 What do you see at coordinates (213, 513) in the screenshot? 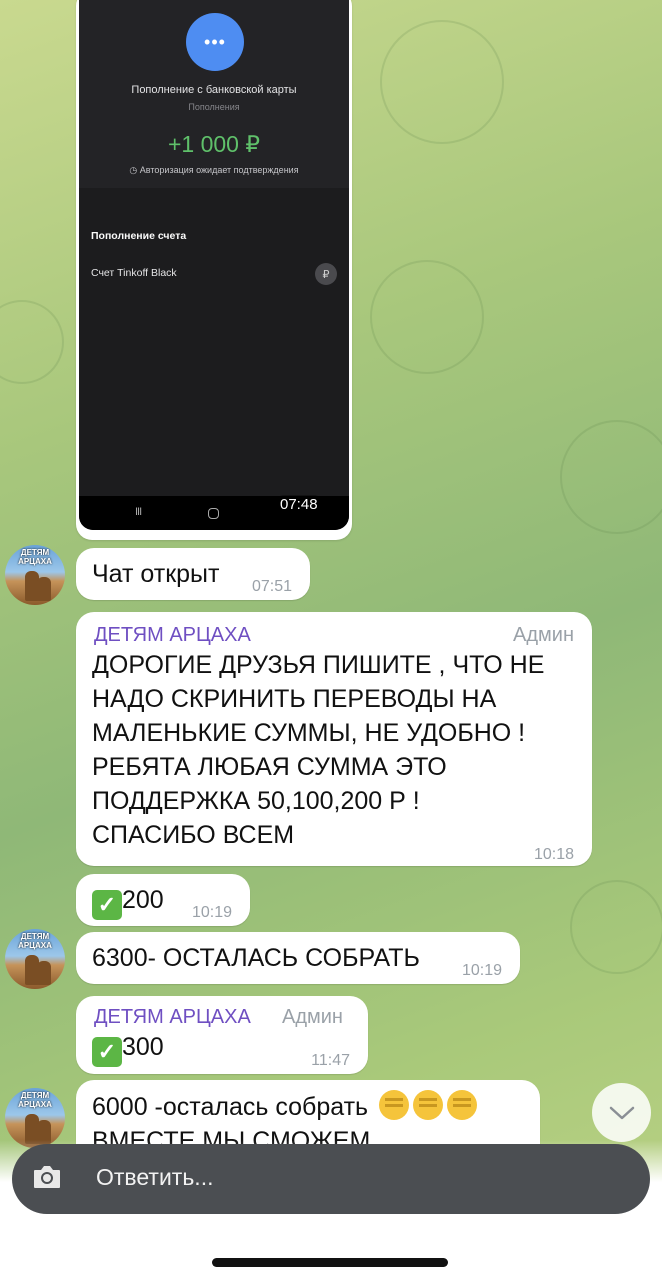
I see `home-icon` at bounding box center [213, 513].